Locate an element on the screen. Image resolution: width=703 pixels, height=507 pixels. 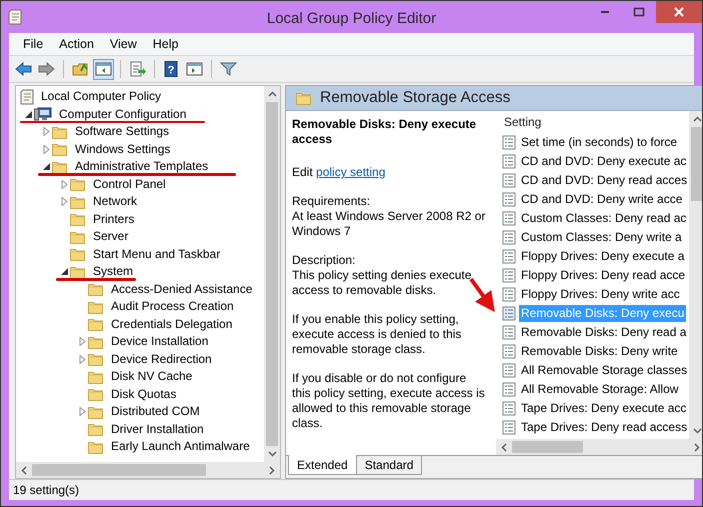
tree-item: Start Menu and Taskbar is located at coordinates (156, 254).